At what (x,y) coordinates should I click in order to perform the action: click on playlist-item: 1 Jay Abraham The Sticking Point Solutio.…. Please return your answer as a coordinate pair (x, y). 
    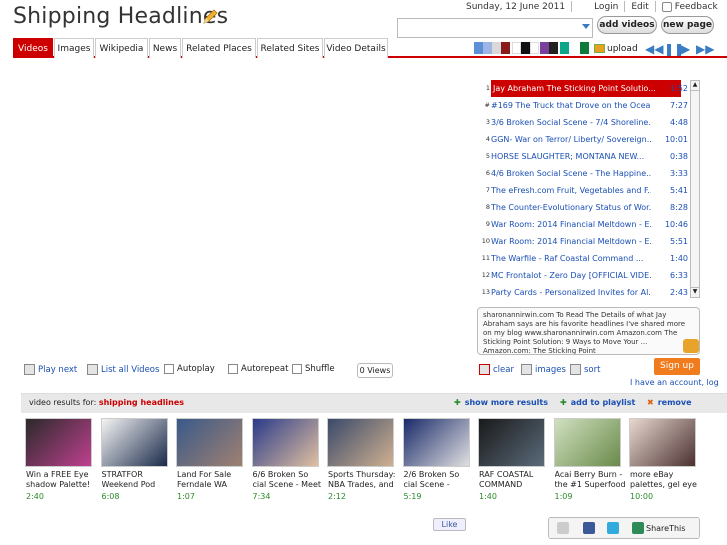
    Looking at the image, I should click on (582, 88).